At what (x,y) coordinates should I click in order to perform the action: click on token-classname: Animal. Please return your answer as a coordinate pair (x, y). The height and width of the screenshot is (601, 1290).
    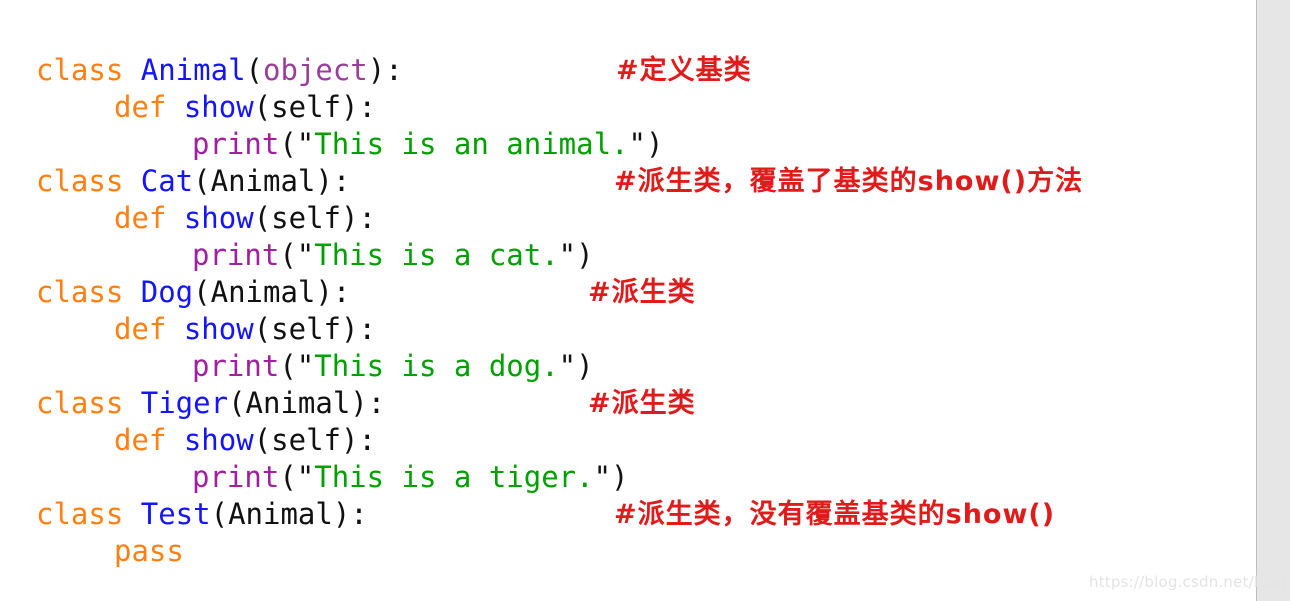
    Looking at the image, I should click on (193, 70).